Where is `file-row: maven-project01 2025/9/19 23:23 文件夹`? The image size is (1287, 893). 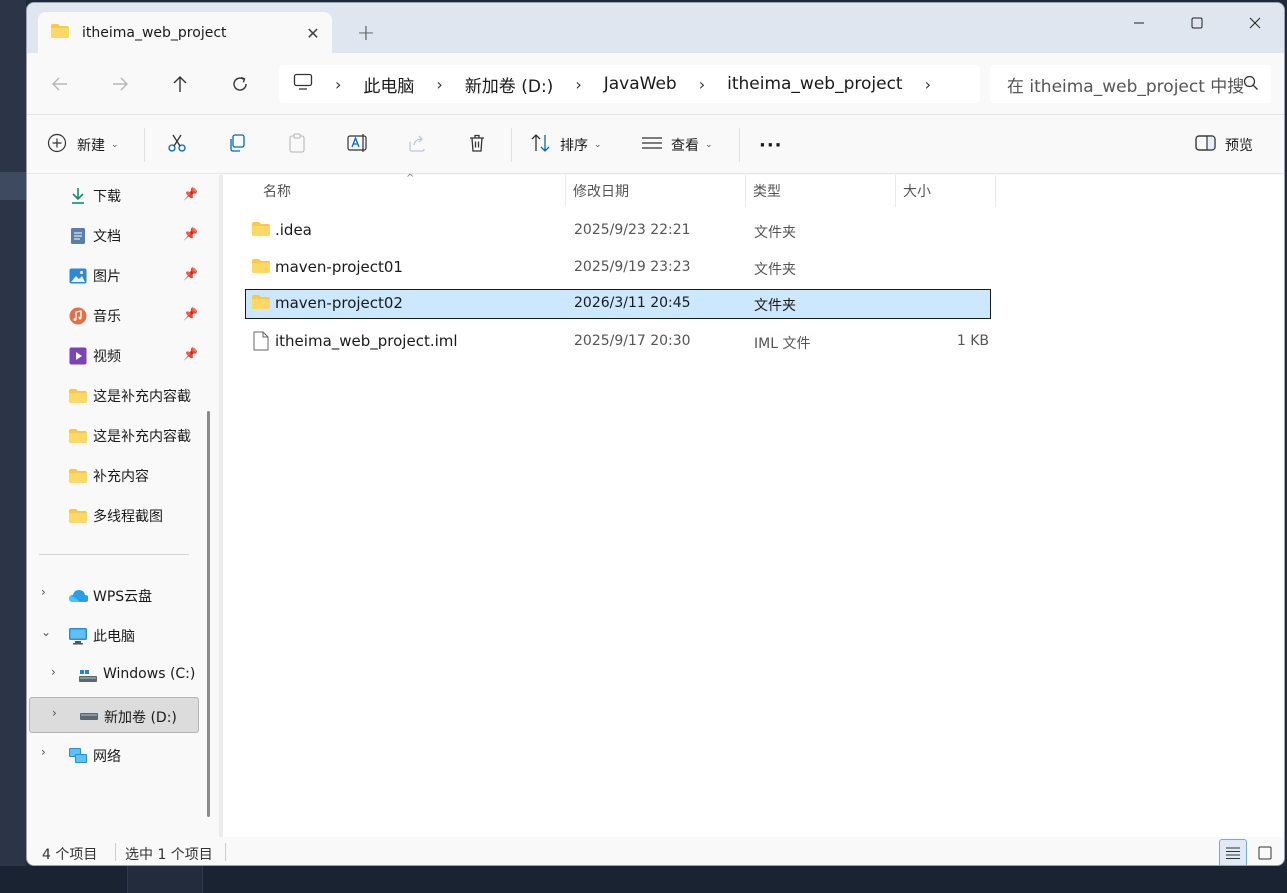
file-row: maven-project01 2025/9/19 23:23 文件夹 is located at coordinates (618, 268).